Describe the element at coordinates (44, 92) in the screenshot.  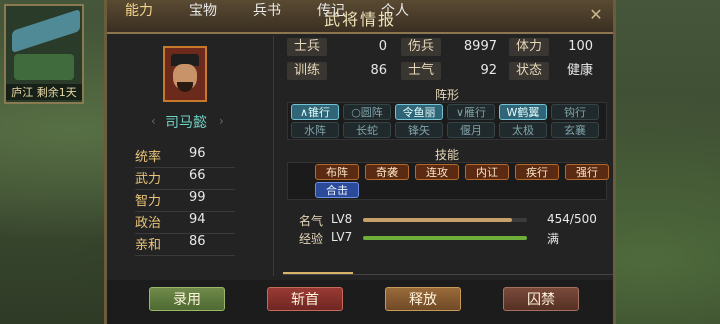
I see `minimap-caption: 庐江 剩余1天` at that location.